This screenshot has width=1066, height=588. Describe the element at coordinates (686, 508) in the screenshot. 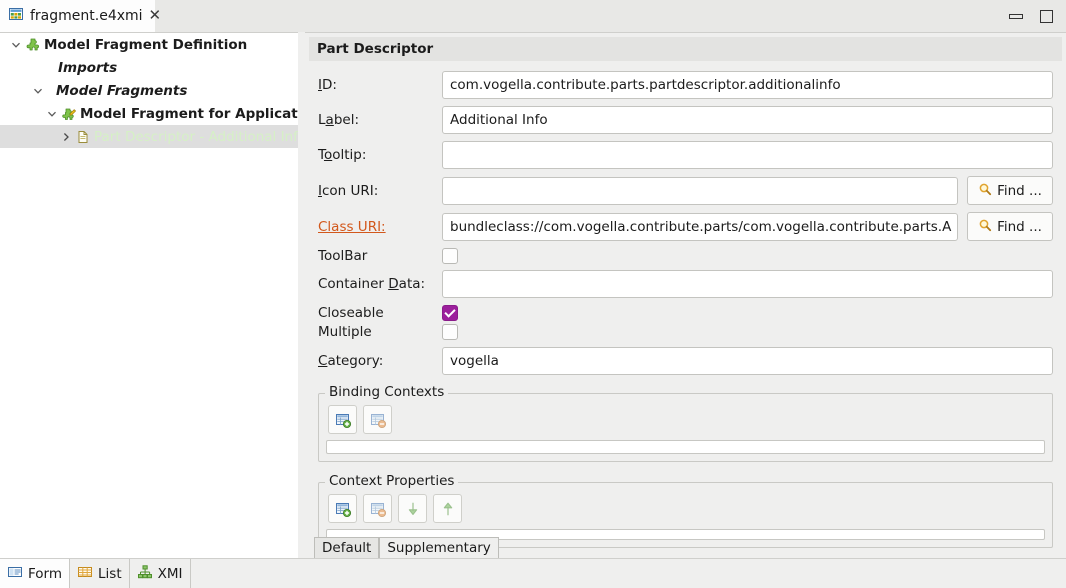

I see `context-properties-toolbar` at that location.